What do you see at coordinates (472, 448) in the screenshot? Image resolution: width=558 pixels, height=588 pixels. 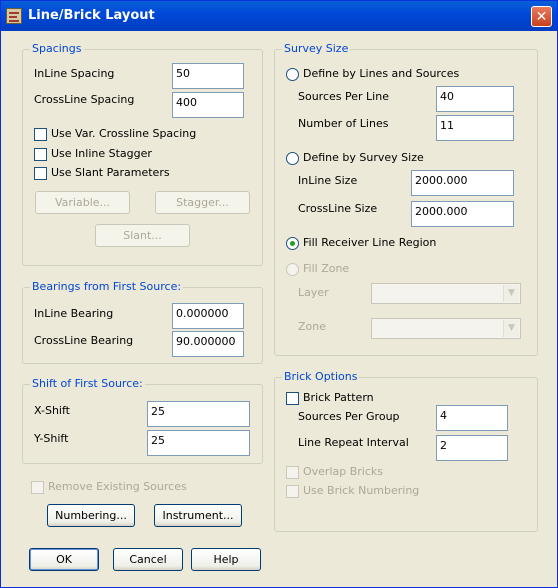 I see `line-repeat-input: 2` at bounding box center [472, 448].